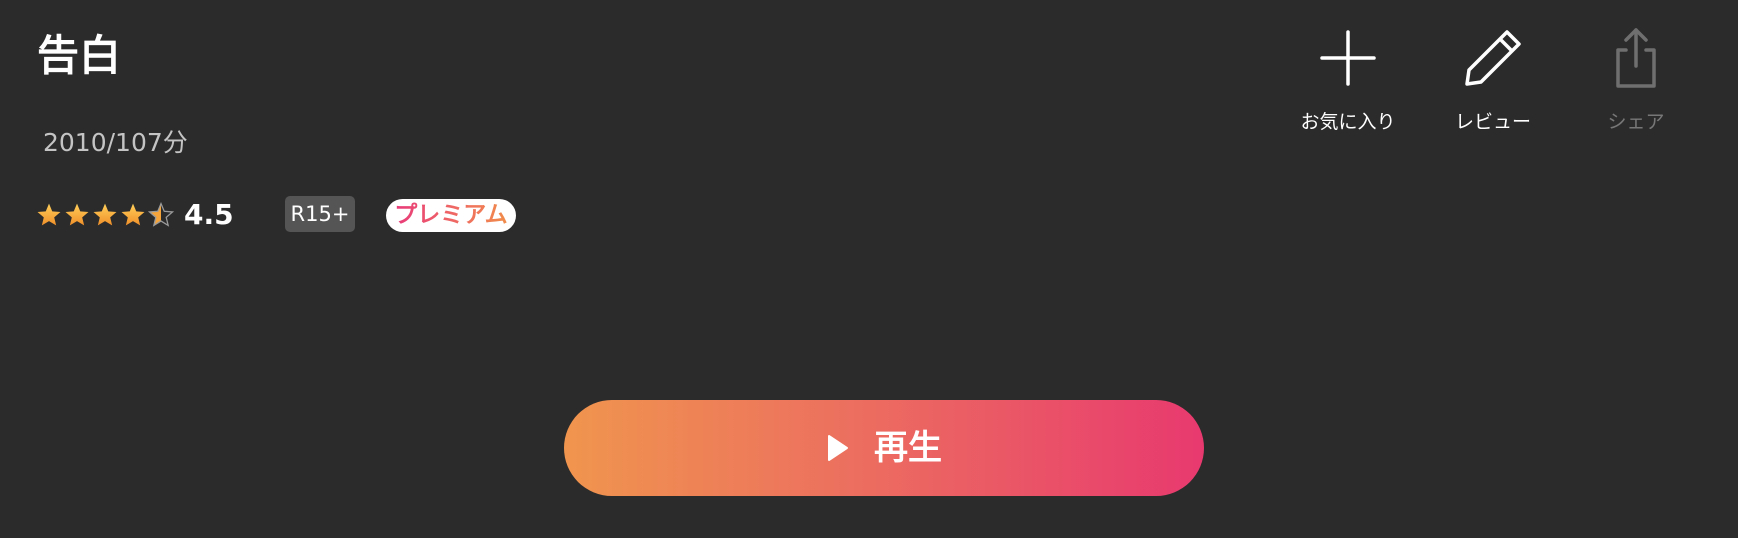  I want to click on favorite-button: お気に入り, so click(1348, 80).